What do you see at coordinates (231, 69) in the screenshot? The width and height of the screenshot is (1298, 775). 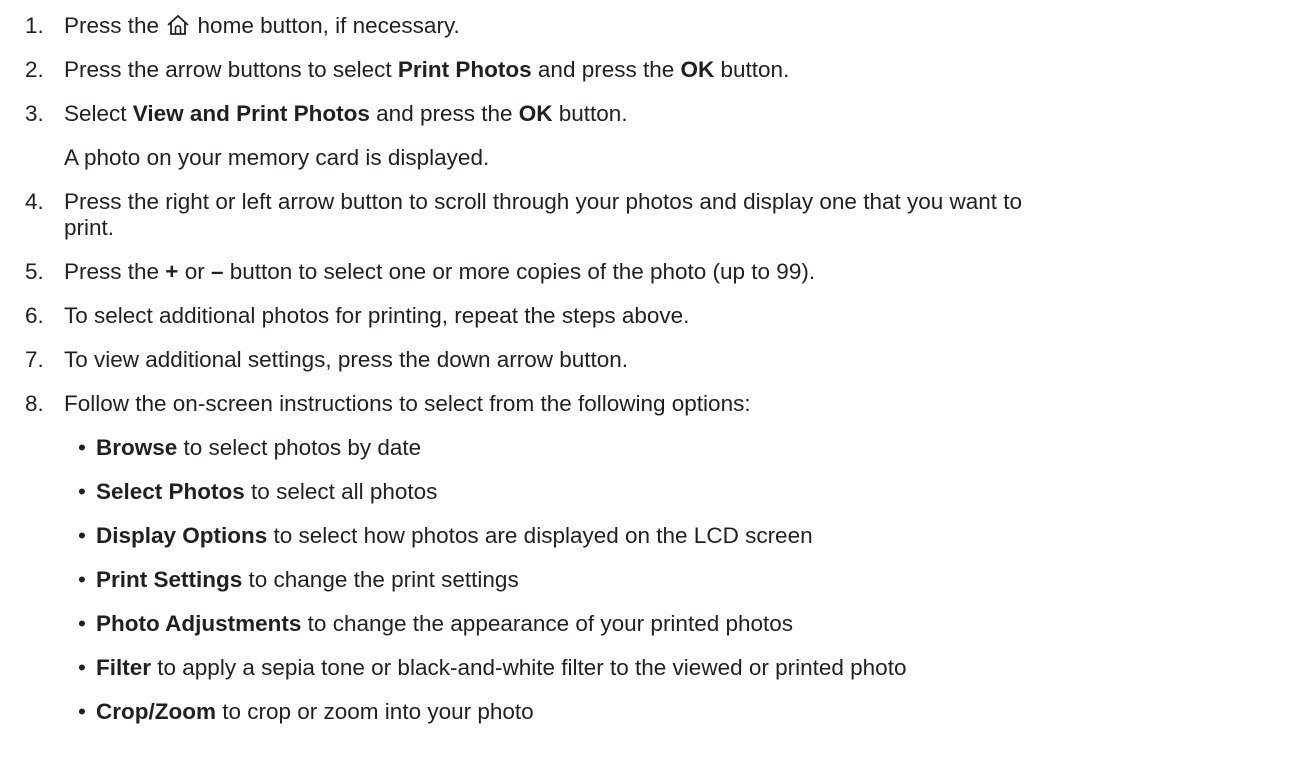 I see `step-text-part: Press the arrow buttons to select` at bounding box center [231, 69].